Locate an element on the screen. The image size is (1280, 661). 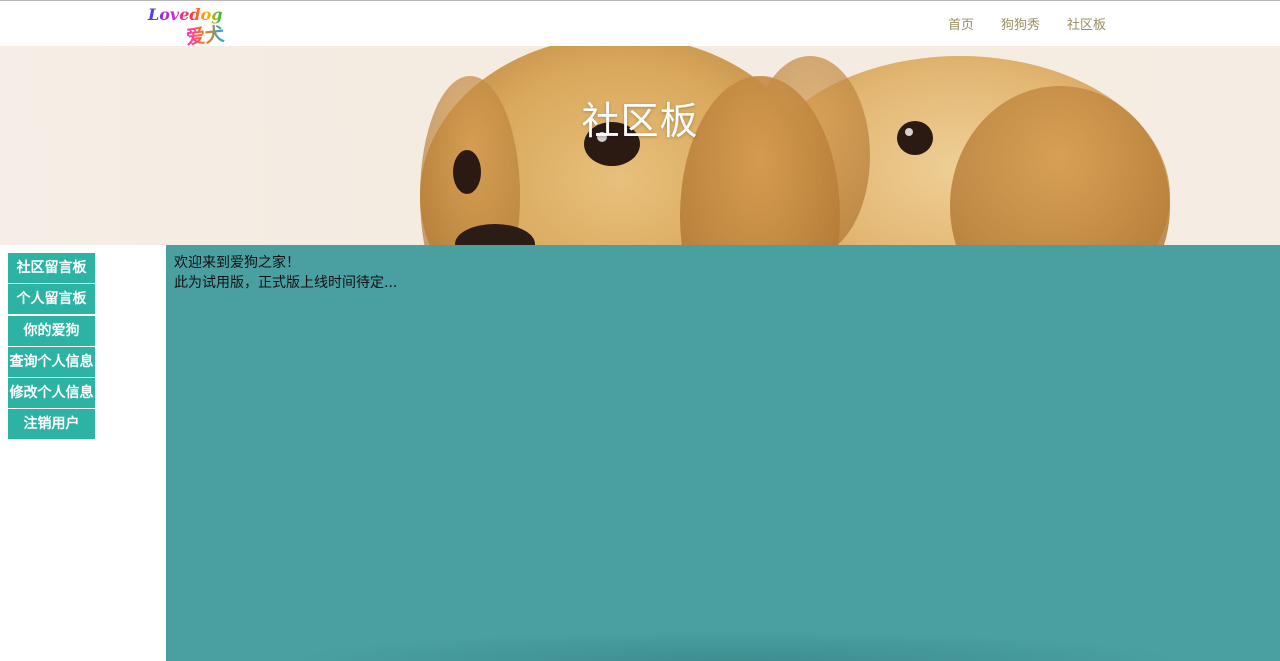
banner-title: 社区板 is located at coordinates (640, 121).